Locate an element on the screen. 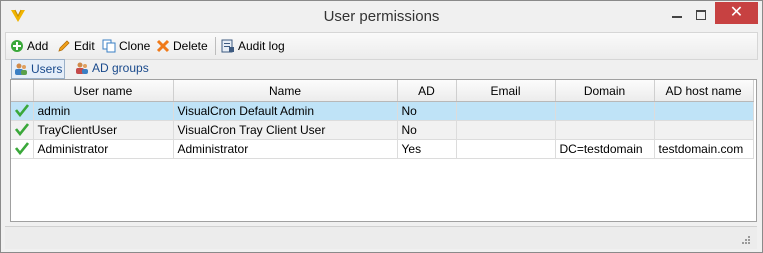  edit-button: Edit is located at coordinates (76, 46).